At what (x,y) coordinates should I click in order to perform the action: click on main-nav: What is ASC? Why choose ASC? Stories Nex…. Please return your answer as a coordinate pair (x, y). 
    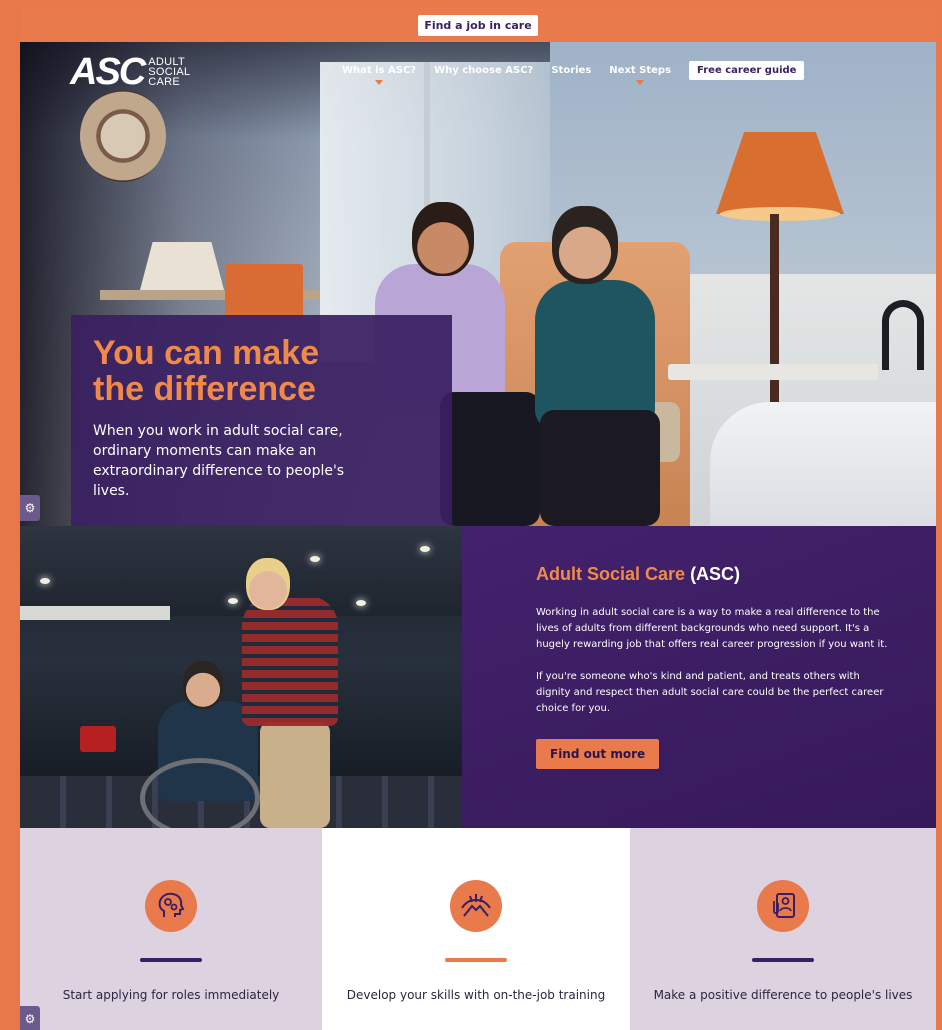
    Looking at the image, I should click on (573, 73).